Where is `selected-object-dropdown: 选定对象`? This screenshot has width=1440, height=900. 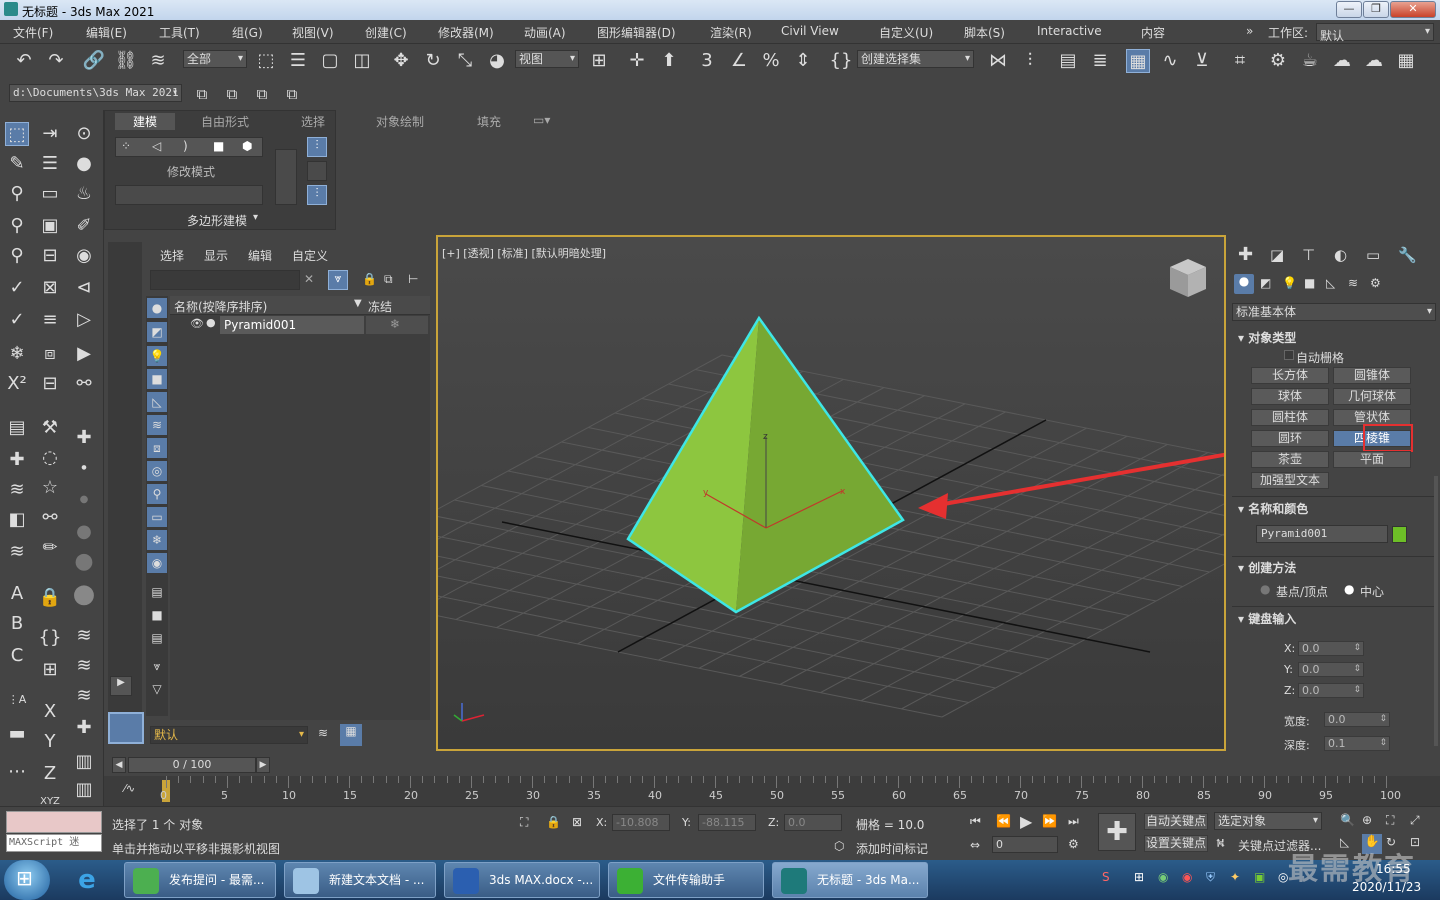
selected-object-dropdown: 选定对象 is located at coordinates (1268, 821).